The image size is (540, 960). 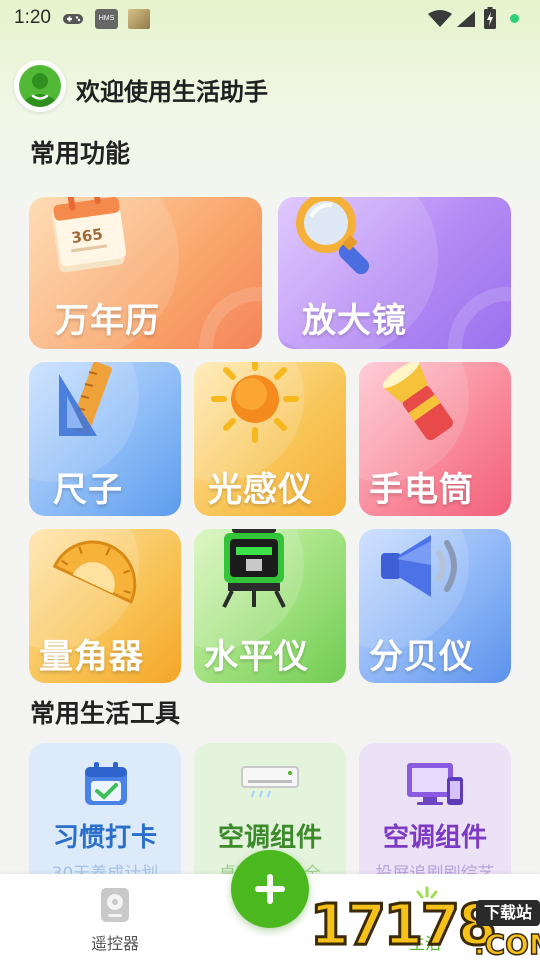 What do you see at coordinates (105, 713) in the screenshot?
I see `section-title-common-tools: 常用生活工具` at bounding box center [105, 713].